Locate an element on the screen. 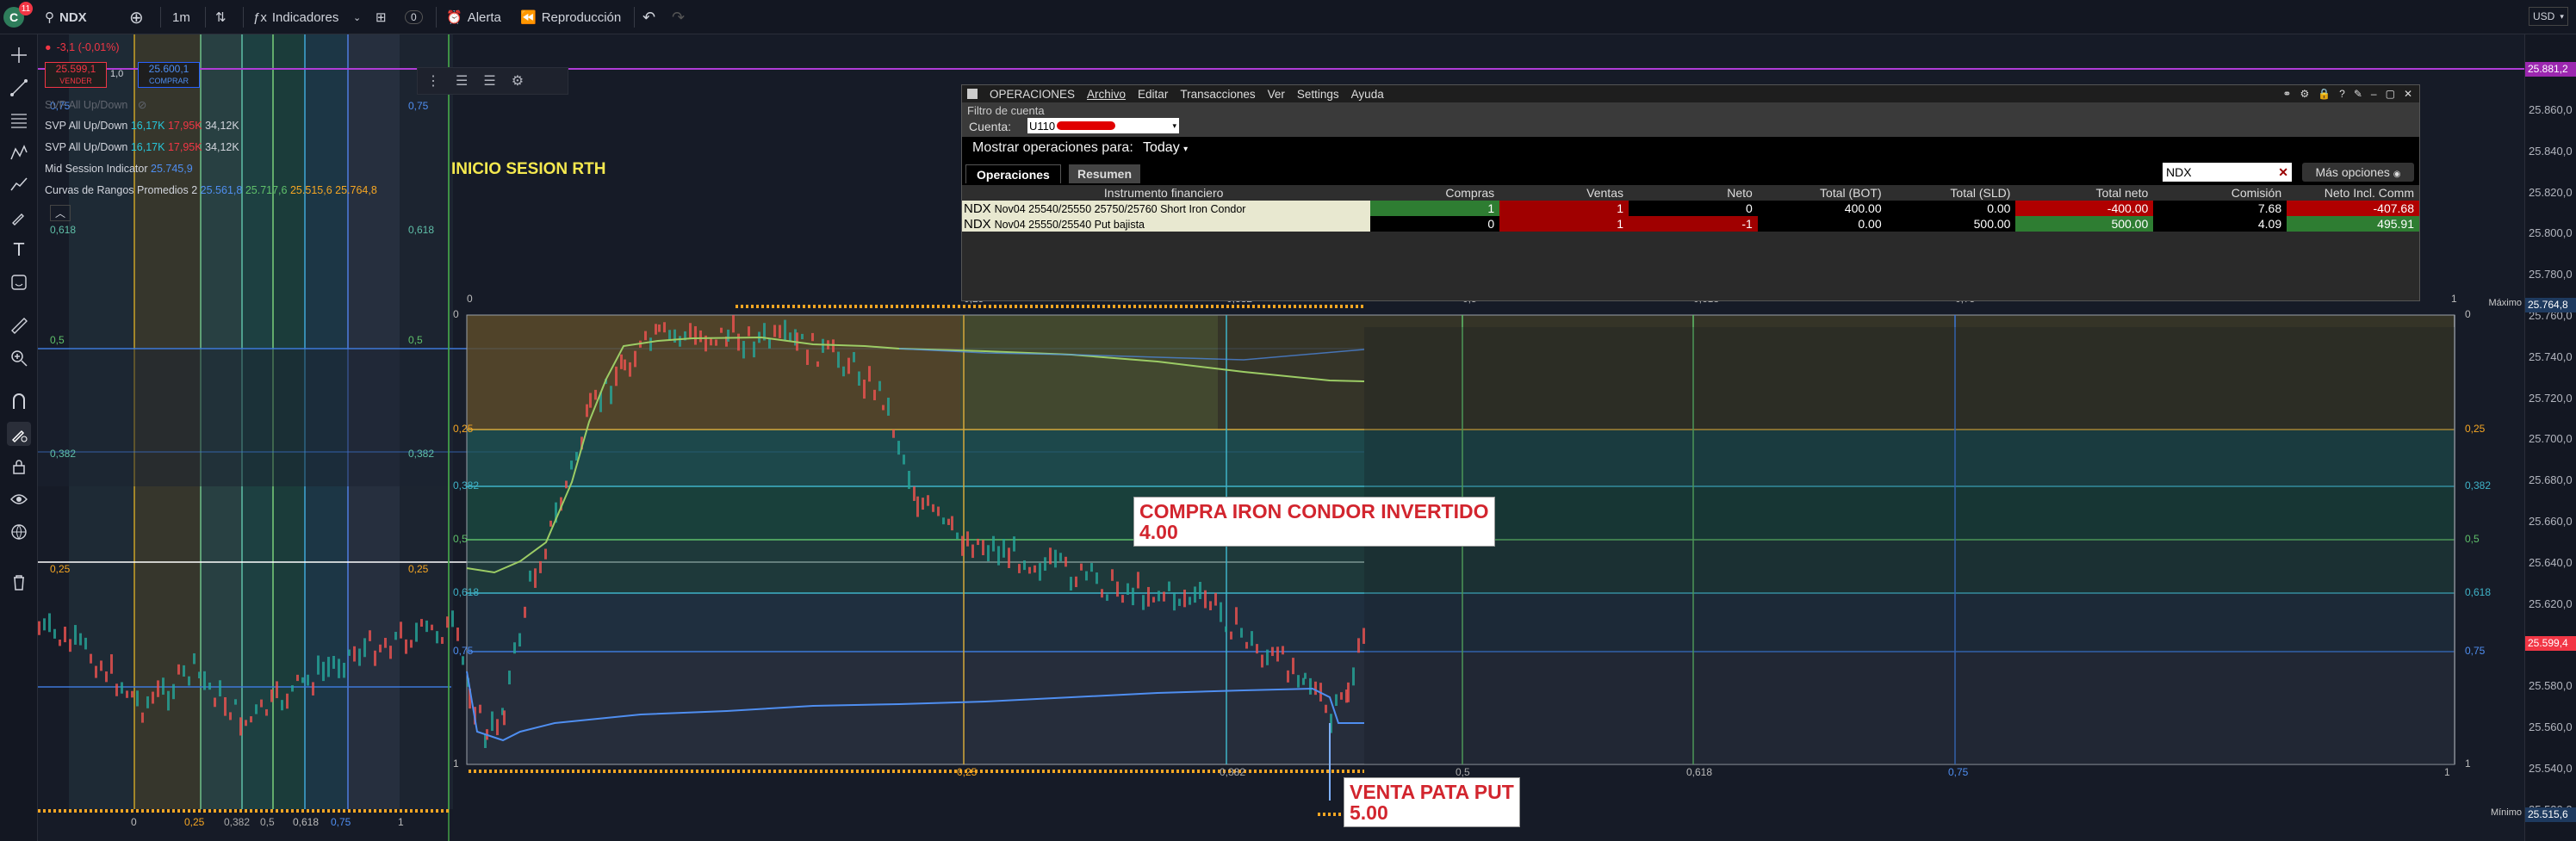 The image size is (2576, 841). interval-button: 1m is located at coordinates (181, 17).